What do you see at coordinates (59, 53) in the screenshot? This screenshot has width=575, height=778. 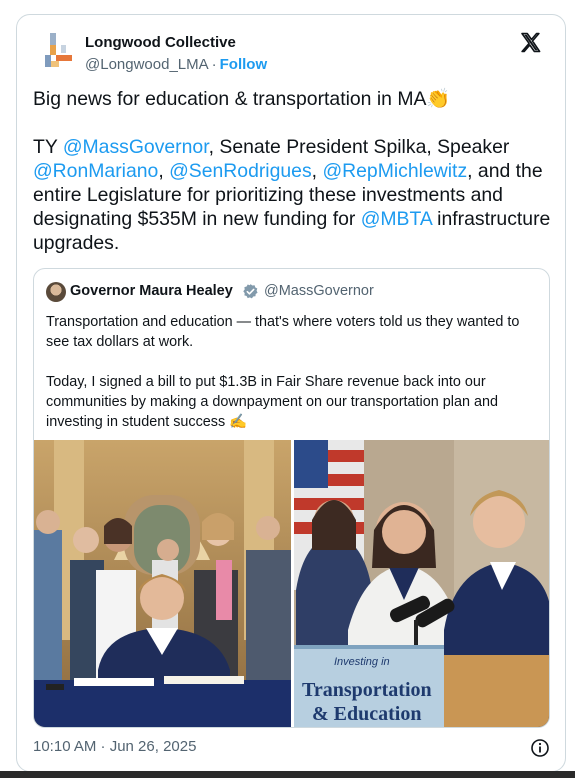 I see `longwood-logo-icon` at bounding box center [59, 53].